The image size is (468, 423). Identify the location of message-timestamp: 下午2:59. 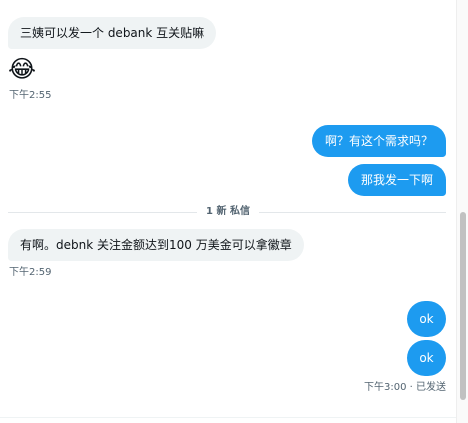
(30, 272).